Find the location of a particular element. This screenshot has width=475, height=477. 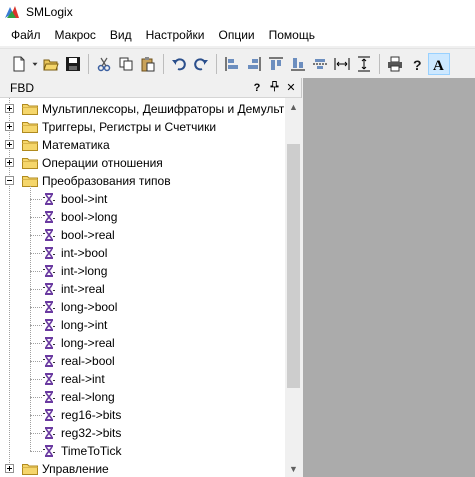

paste-icon is located at coordinates (148, 63).